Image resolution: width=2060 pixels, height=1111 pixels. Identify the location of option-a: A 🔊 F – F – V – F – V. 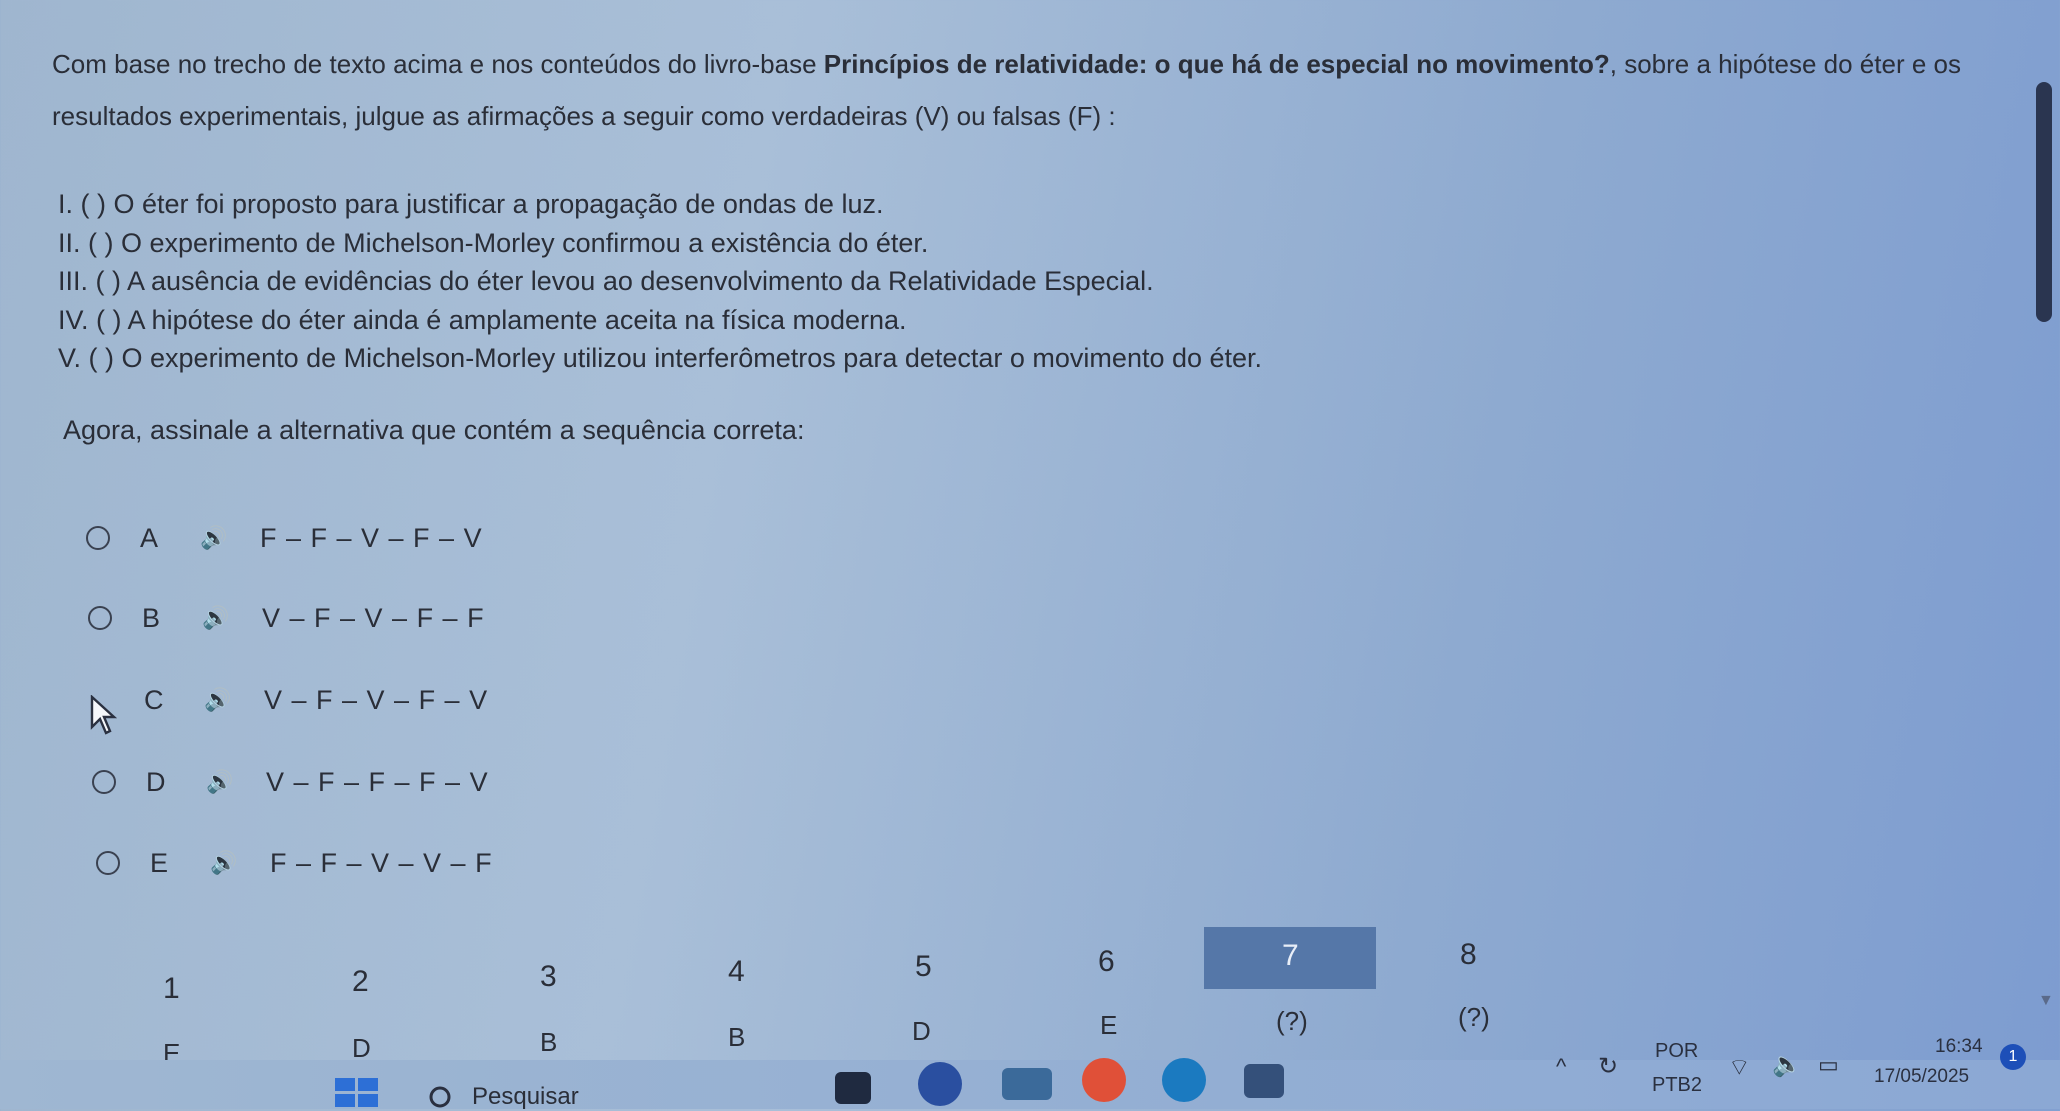
(284, 538).